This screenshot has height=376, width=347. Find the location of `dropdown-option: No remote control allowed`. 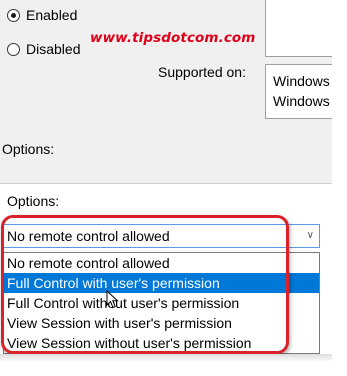

dropdown-option: No remote control allowed is located at coordinates (161, 263).